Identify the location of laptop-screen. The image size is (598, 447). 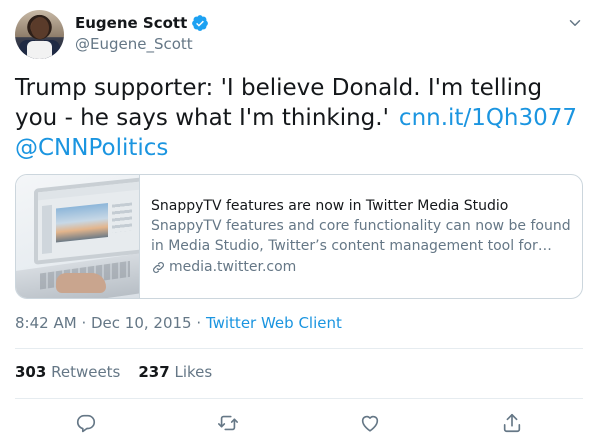
(86, 221).